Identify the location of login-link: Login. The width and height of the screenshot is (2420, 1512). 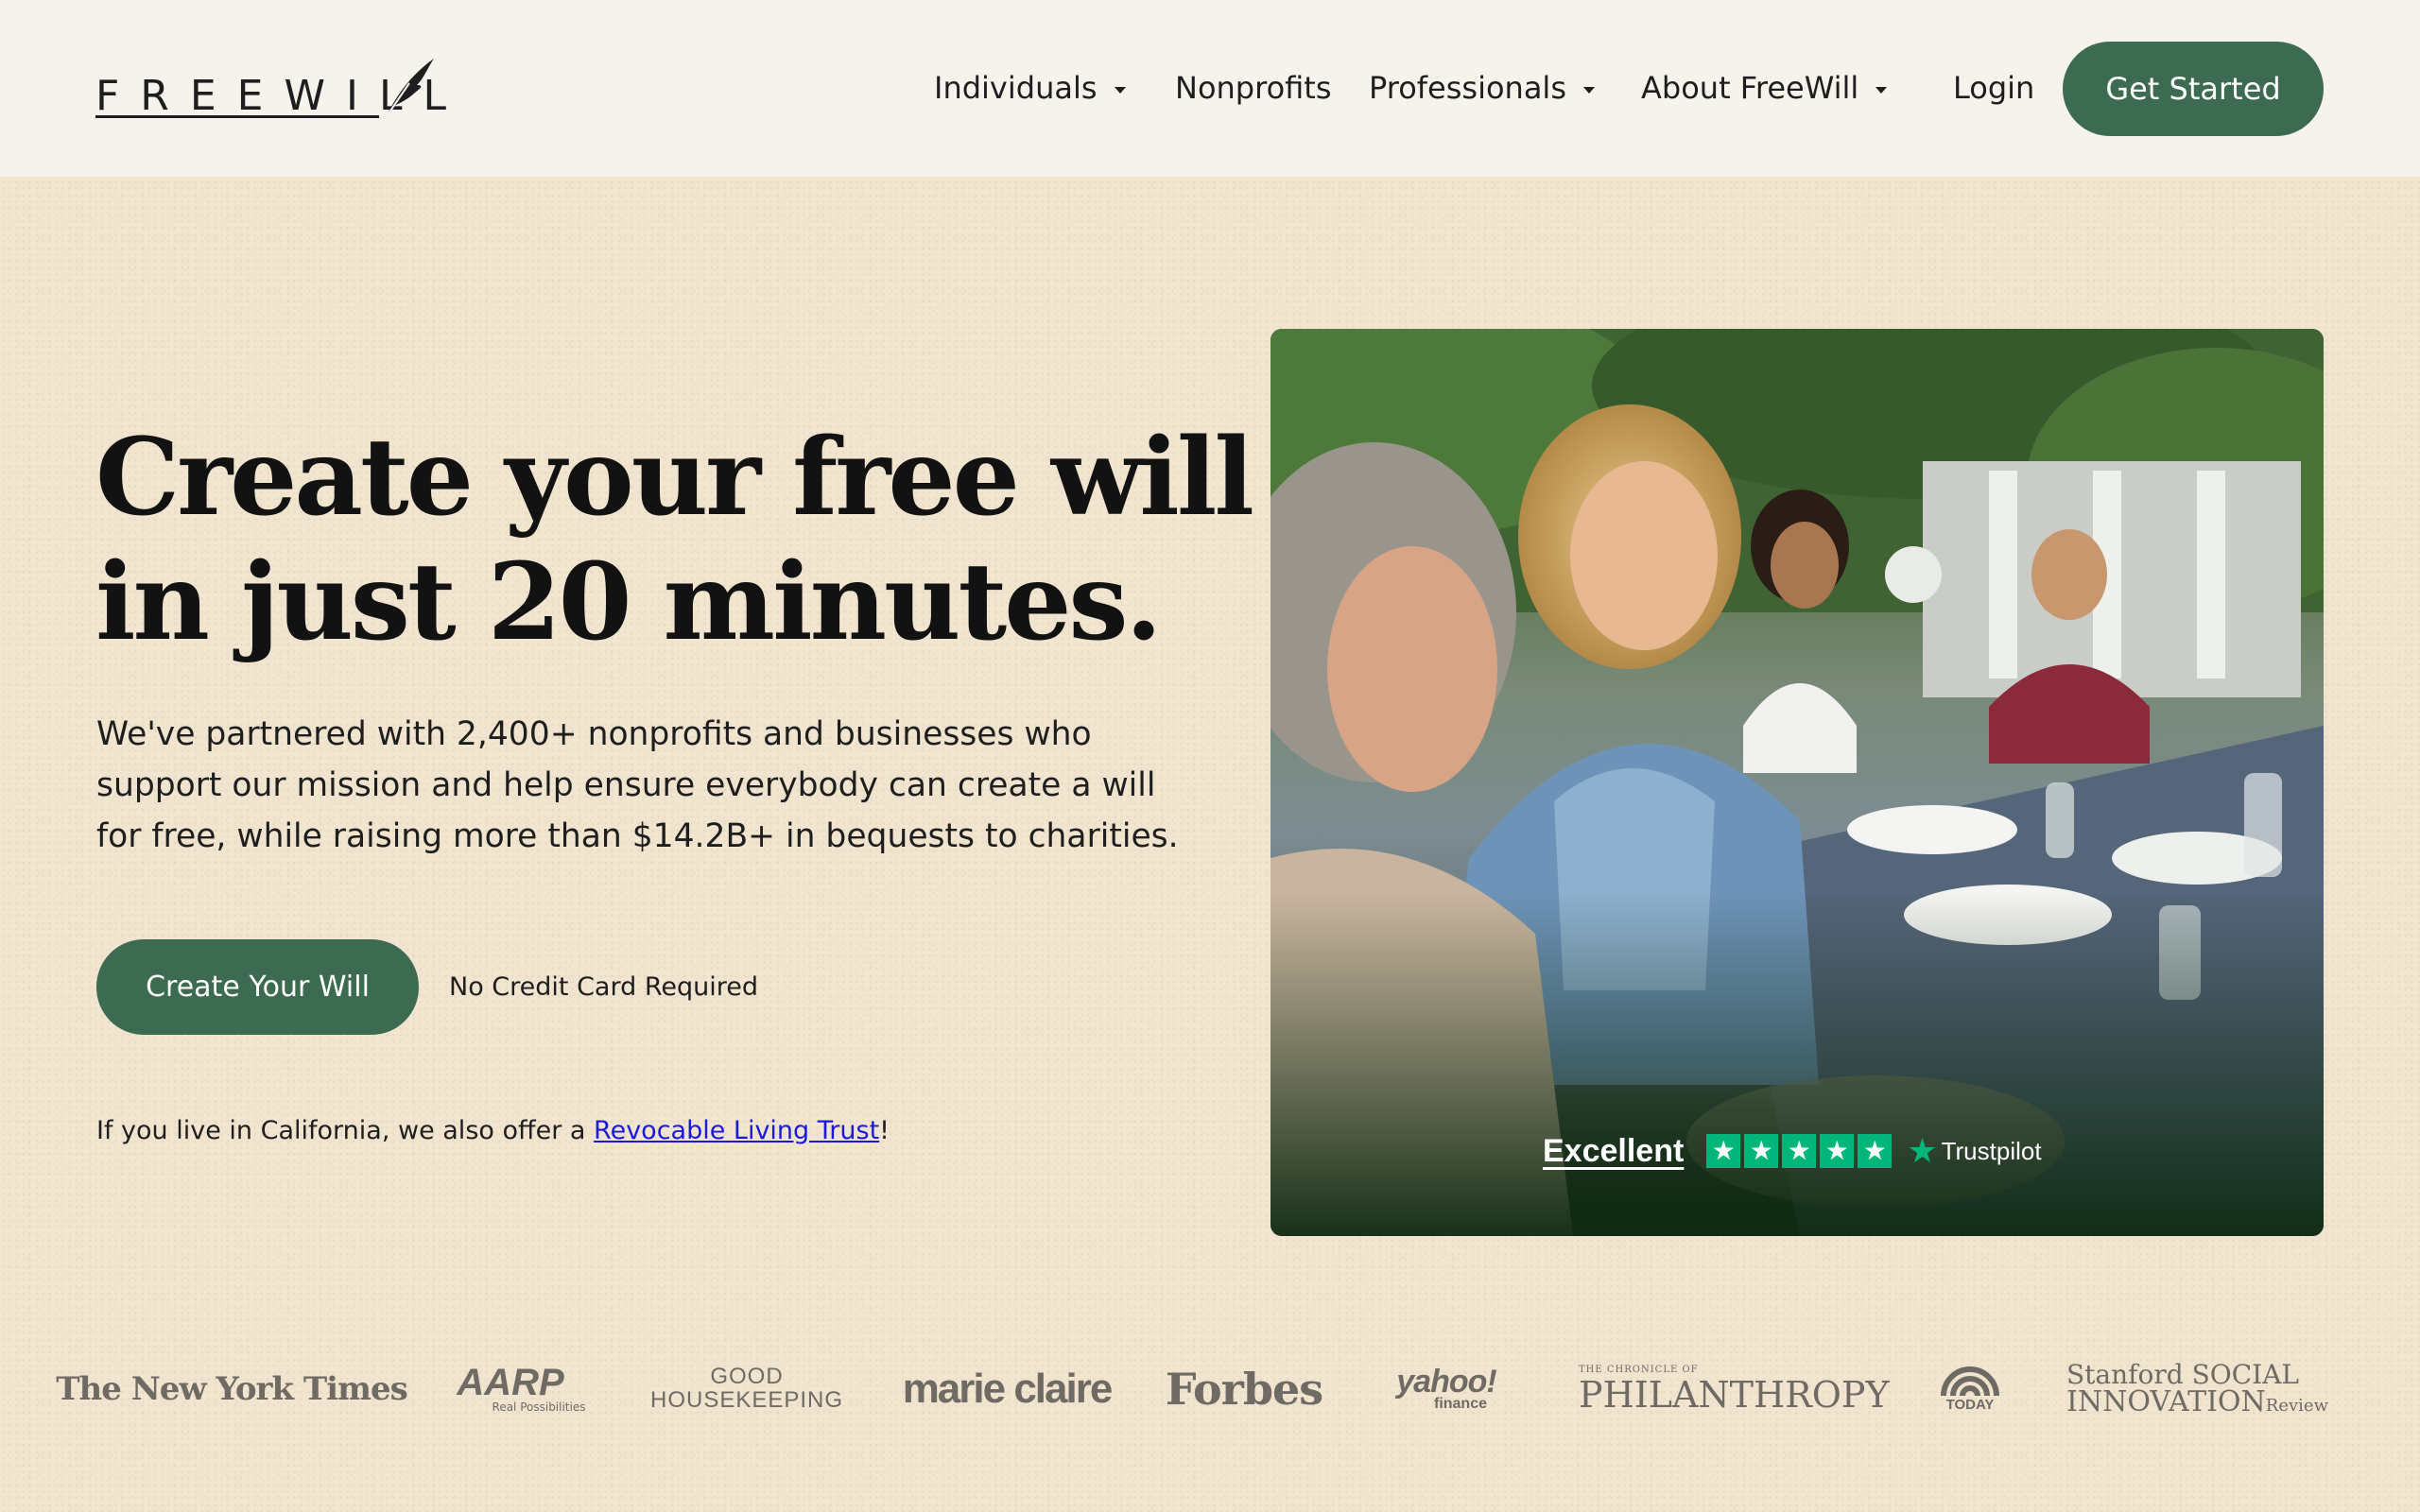
(1993, 88).